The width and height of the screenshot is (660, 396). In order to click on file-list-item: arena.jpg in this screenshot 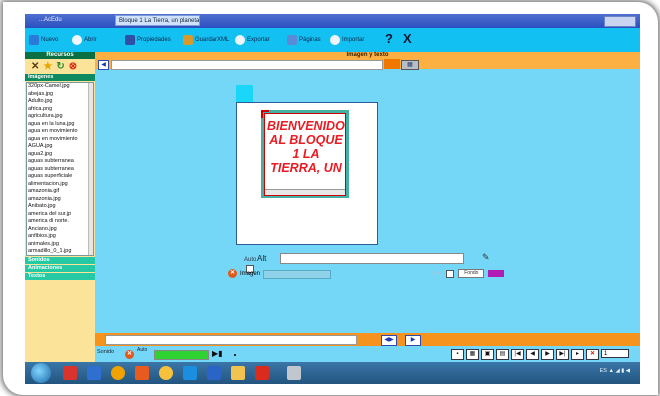, I will do `click(60, 256)`.